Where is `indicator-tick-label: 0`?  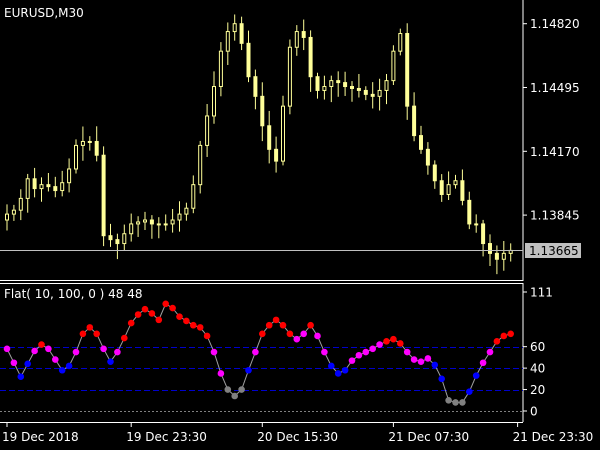
indicator-tick-label: 0 is located at coordinates (534, 412).